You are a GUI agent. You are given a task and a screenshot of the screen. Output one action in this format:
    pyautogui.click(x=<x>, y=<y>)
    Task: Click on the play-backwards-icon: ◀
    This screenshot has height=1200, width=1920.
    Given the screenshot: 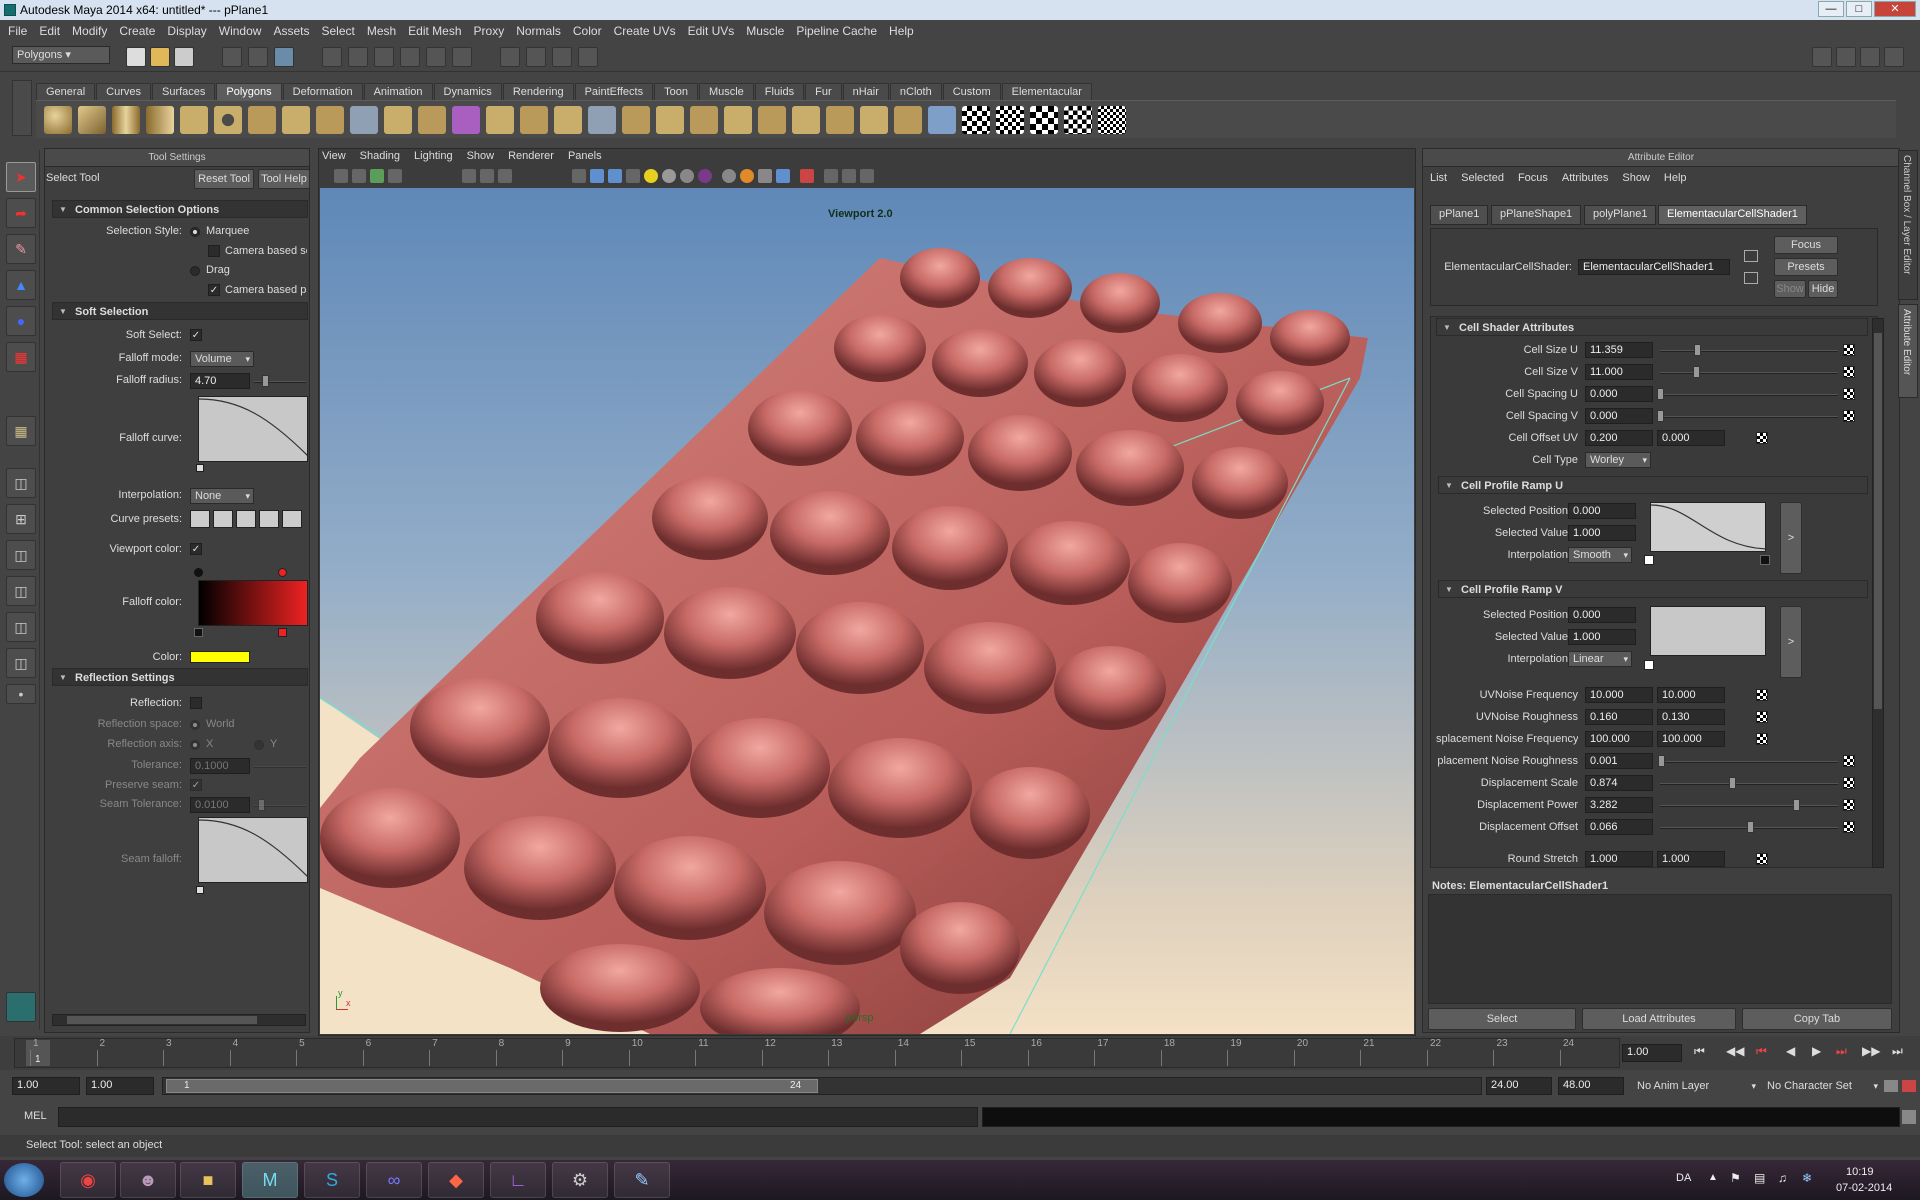 What is the action you would take?
    pyautogui.click(x=1790, y=1051)
    